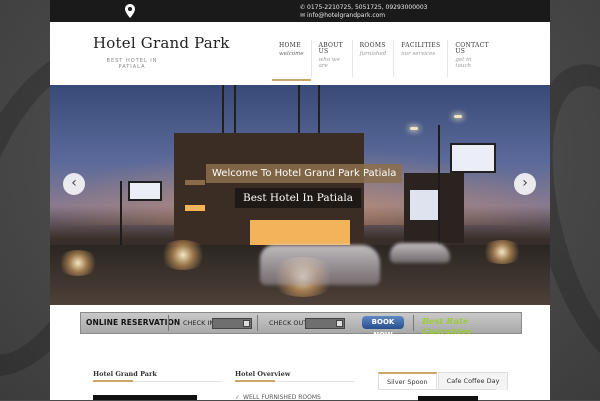  I want to click on active-indicator, so click(291, 80).